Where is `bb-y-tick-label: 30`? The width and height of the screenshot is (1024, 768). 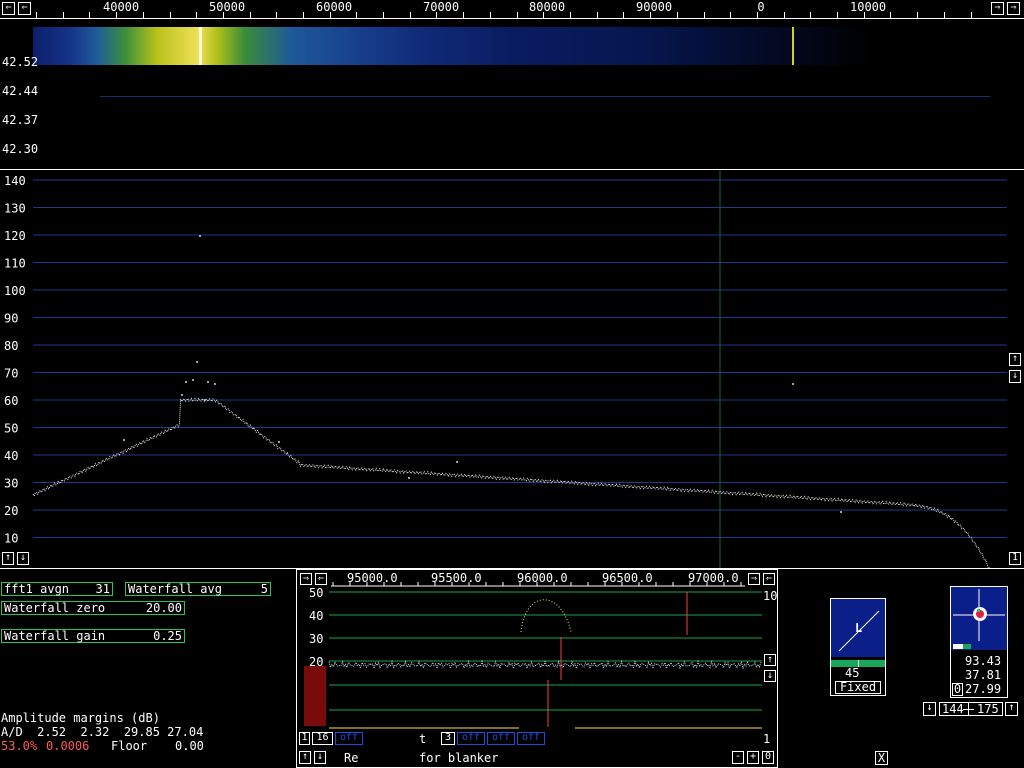 bb-y-tick-label: 30 is located at coordinates (316, 639).